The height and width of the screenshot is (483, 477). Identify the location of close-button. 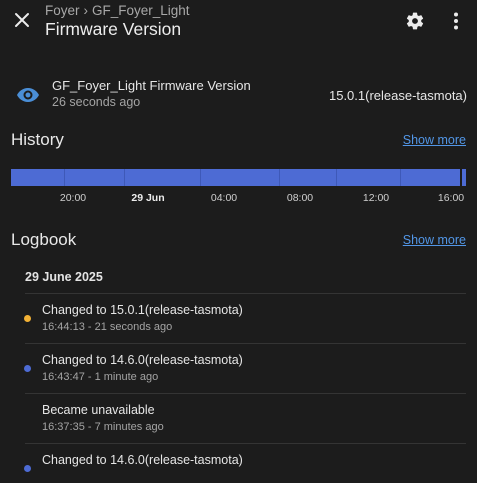
(22, 20).